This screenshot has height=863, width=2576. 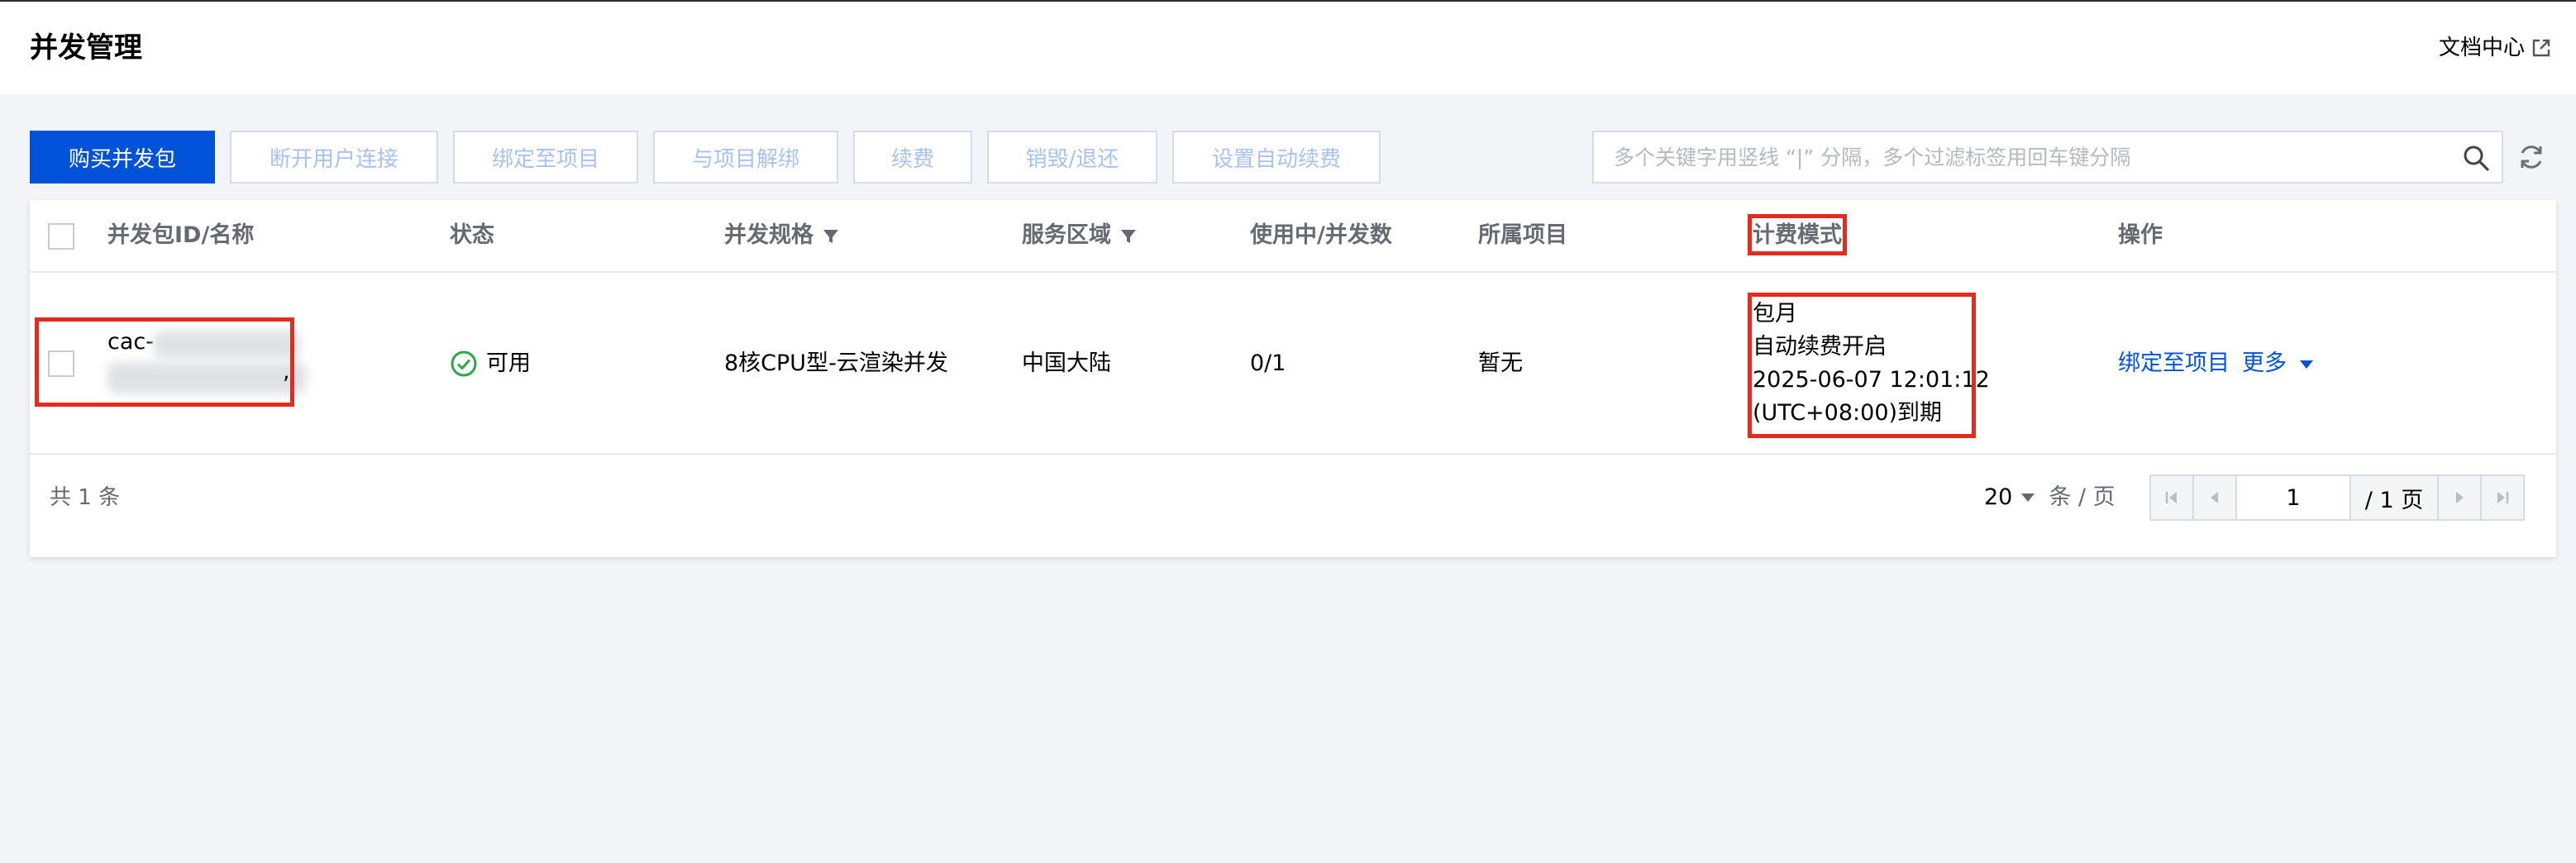 What do you see at coordinates (2394, 498) in the screenshot?
I see `total-pages: / 1 页` at bounding box center [2394, 498].